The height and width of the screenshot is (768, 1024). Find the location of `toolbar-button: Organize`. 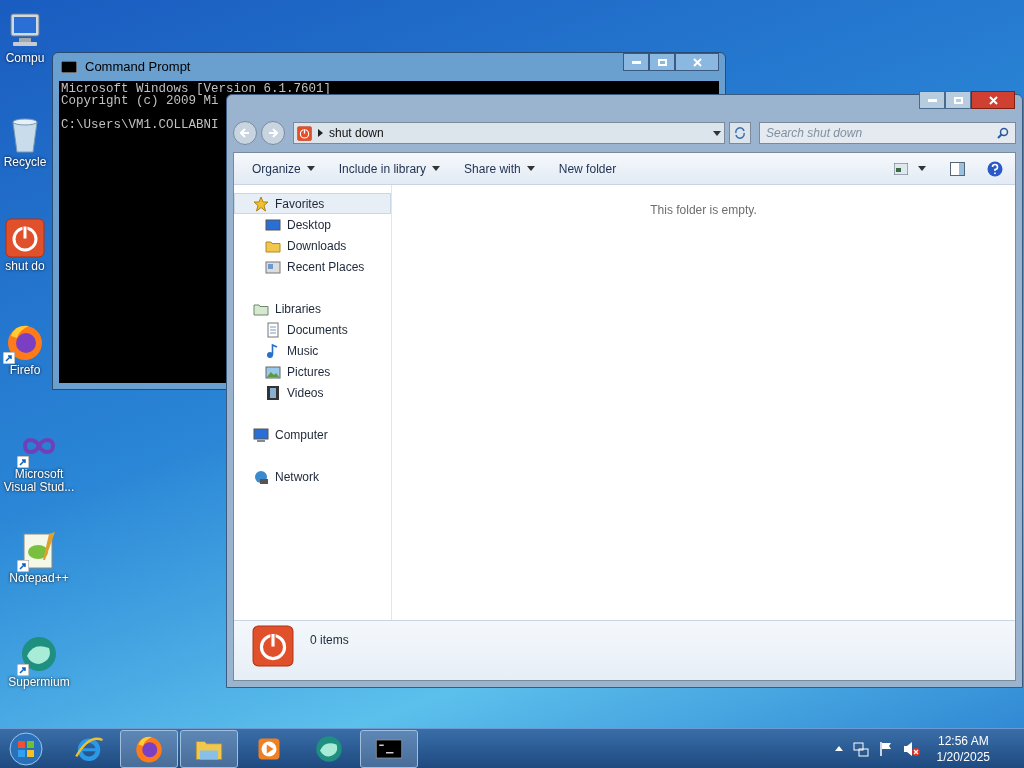

toolbar-button: Organize is located at coordinates (283, 168).